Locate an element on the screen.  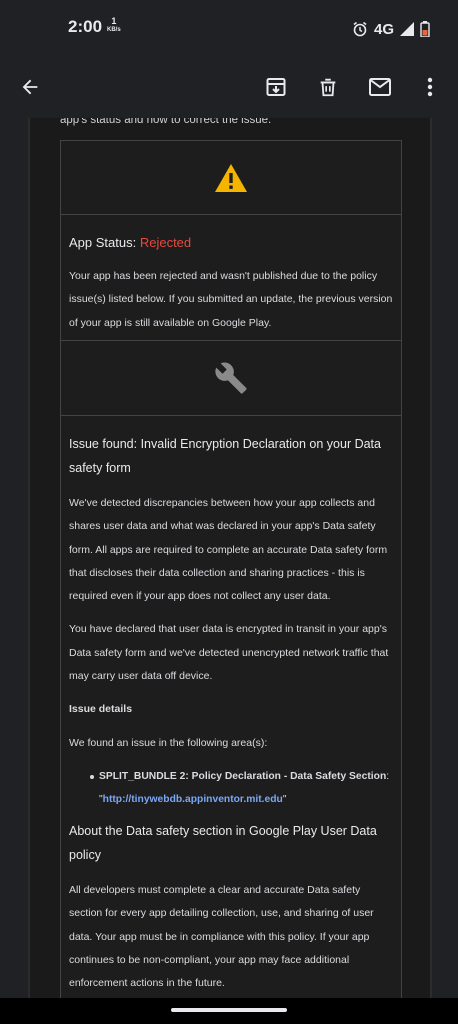
warning-icon-wrap is located at coordinates (231, 177).